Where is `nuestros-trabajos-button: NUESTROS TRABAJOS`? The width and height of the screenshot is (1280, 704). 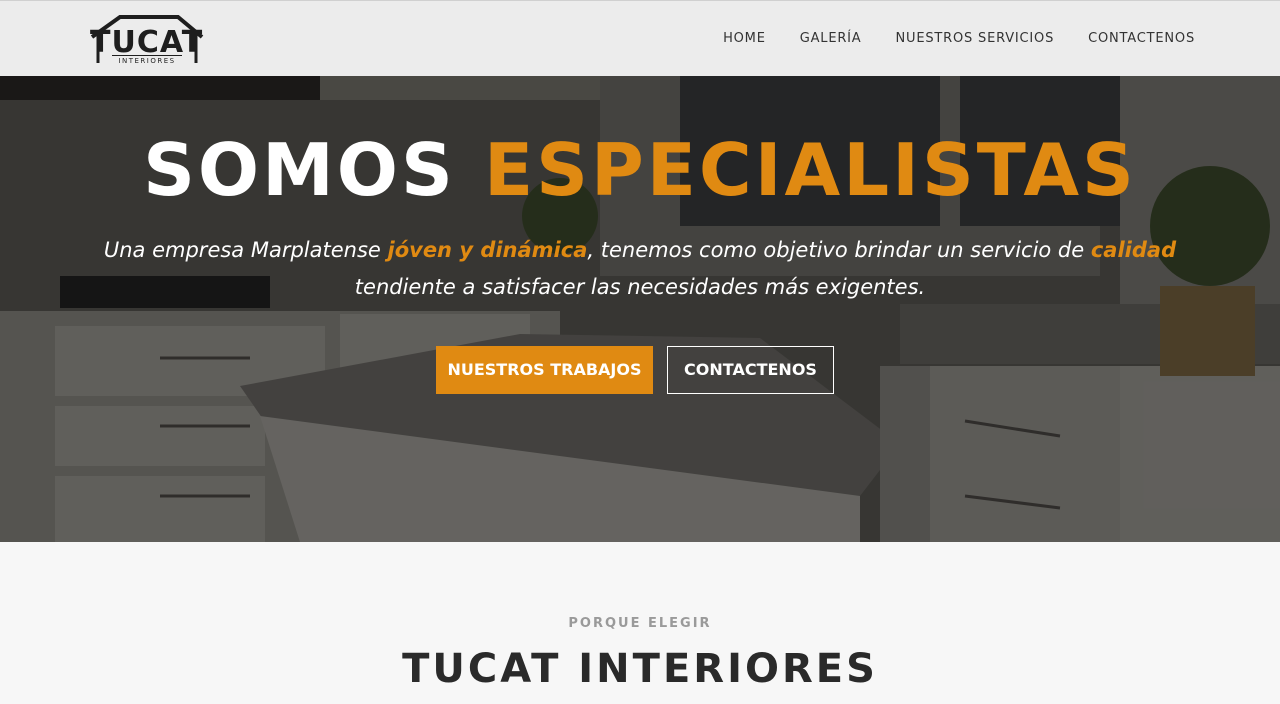 nuestros-trabajos-button: NUESTROS TRABAJOS is located at coordinates (544, 370).